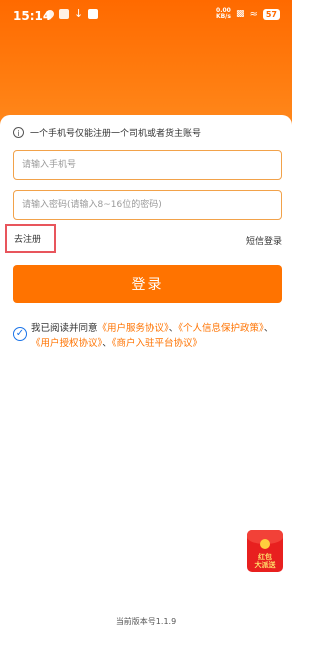  I want to click on app-version: 当前版本号1.1.9, so click(146, 621).